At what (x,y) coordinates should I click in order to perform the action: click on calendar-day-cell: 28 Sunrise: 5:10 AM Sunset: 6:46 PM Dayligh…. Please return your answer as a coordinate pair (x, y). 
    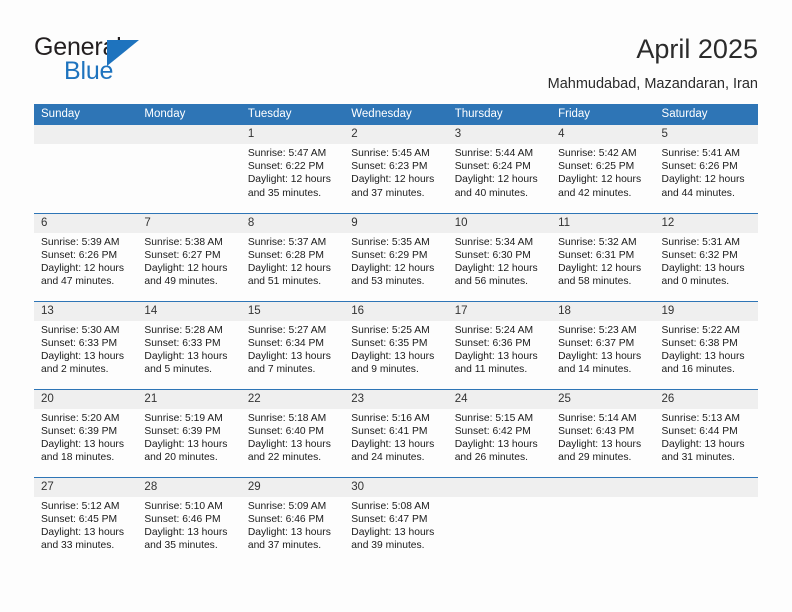
    Looking at the image, I should click on (189, 520).